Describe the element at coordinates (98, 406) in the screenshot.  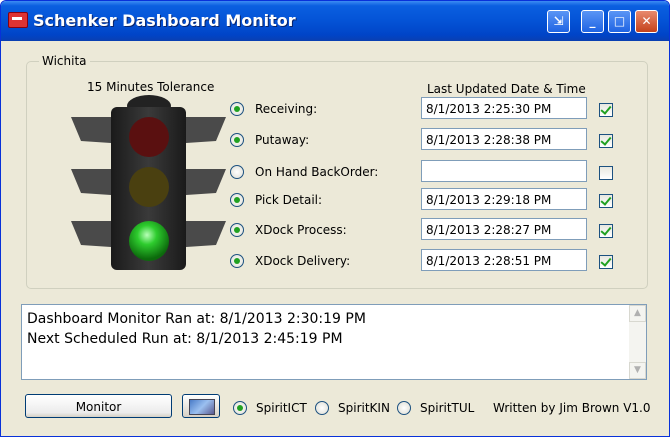
I see `monitor-button: Monitor` at that location.